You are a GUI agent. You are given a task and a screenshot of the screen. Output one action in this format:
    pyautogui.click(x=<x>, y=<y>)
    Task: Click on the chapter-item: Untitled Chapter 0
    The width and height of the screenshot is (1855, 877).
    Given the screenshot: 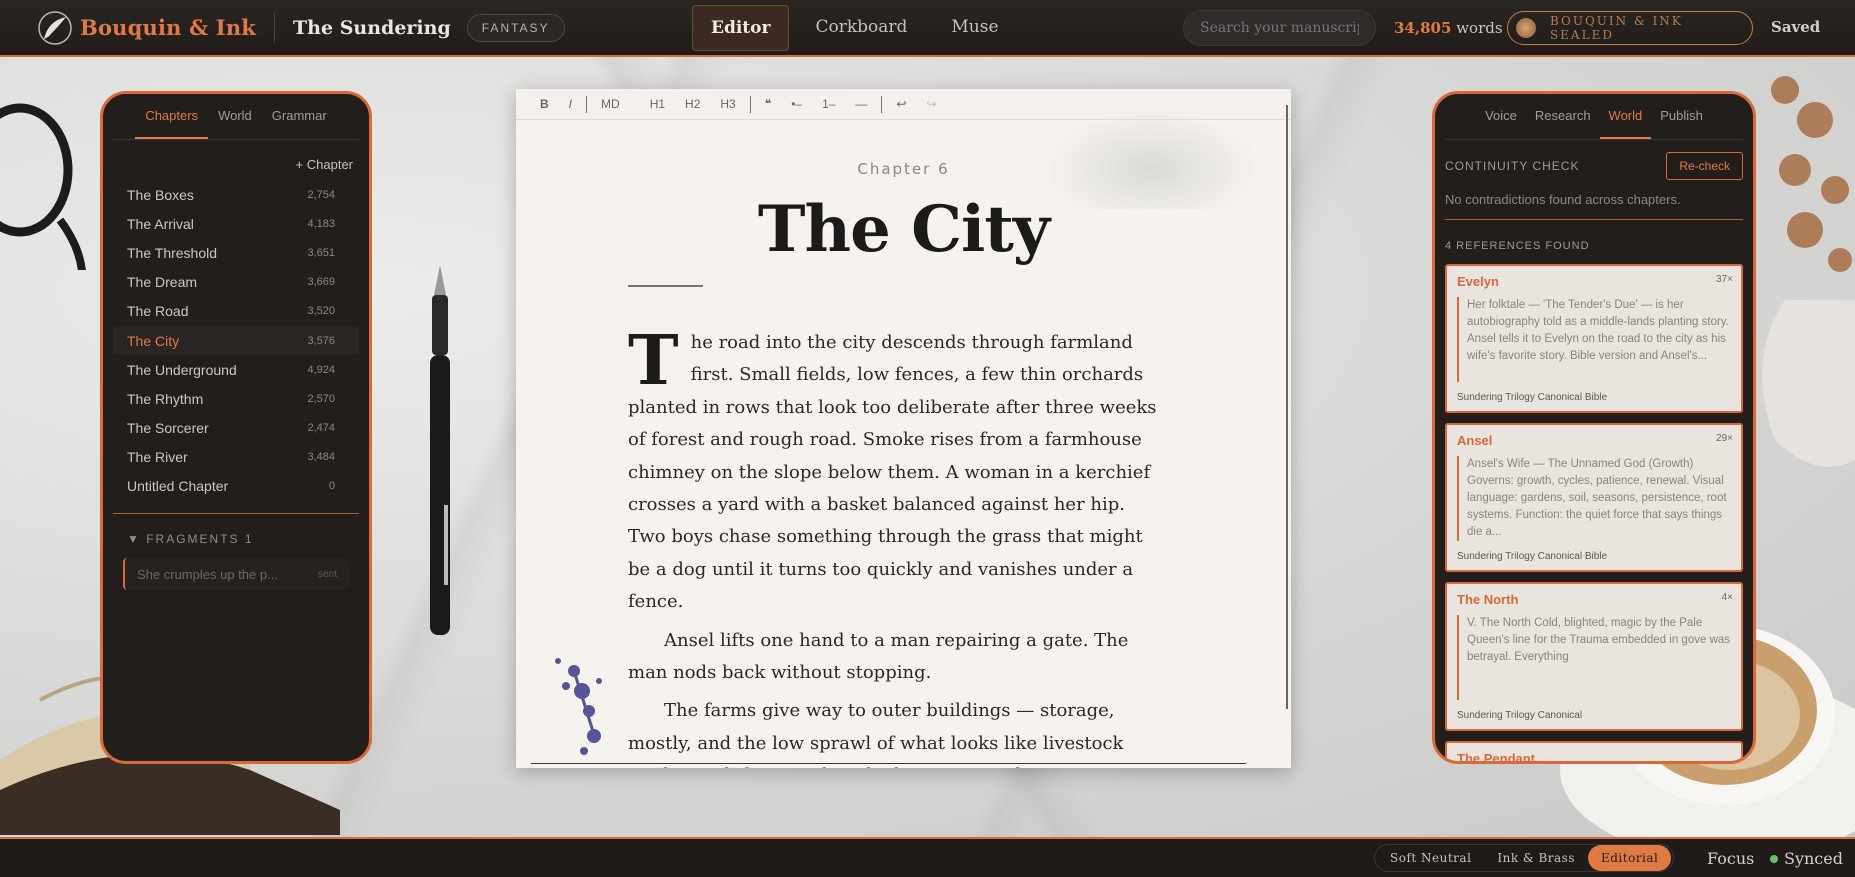 What is the action you would take?
    pyautogui.click(x=236, y=486)
    